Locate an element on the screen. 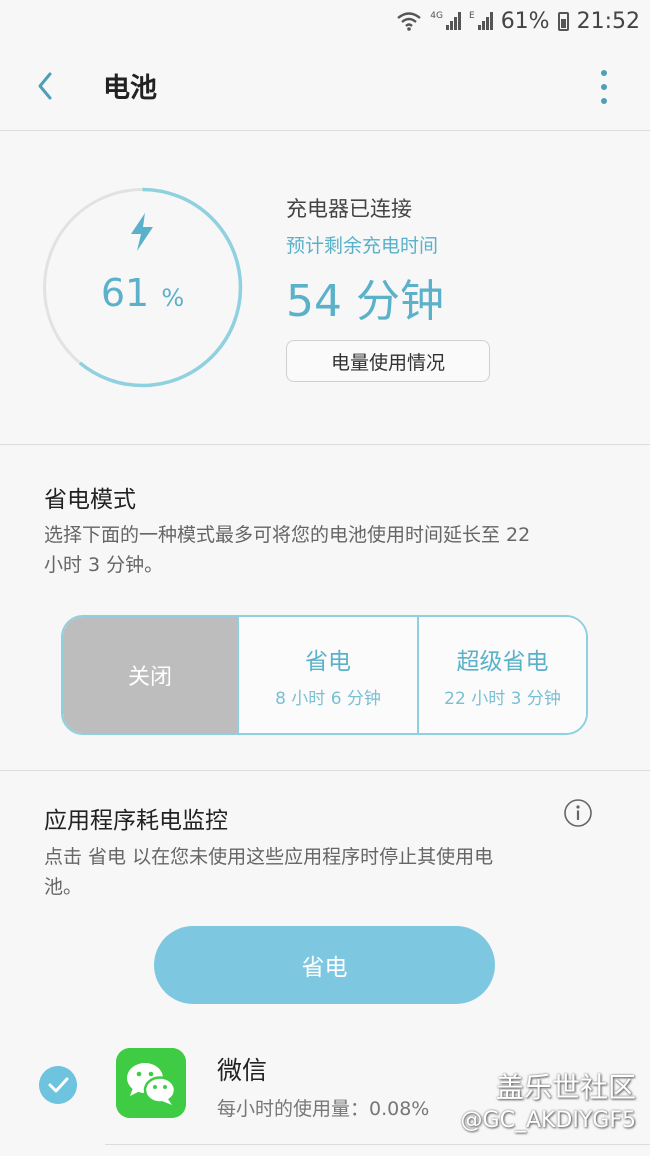  battery-percent: 61% is located at coordinates (525, 21).